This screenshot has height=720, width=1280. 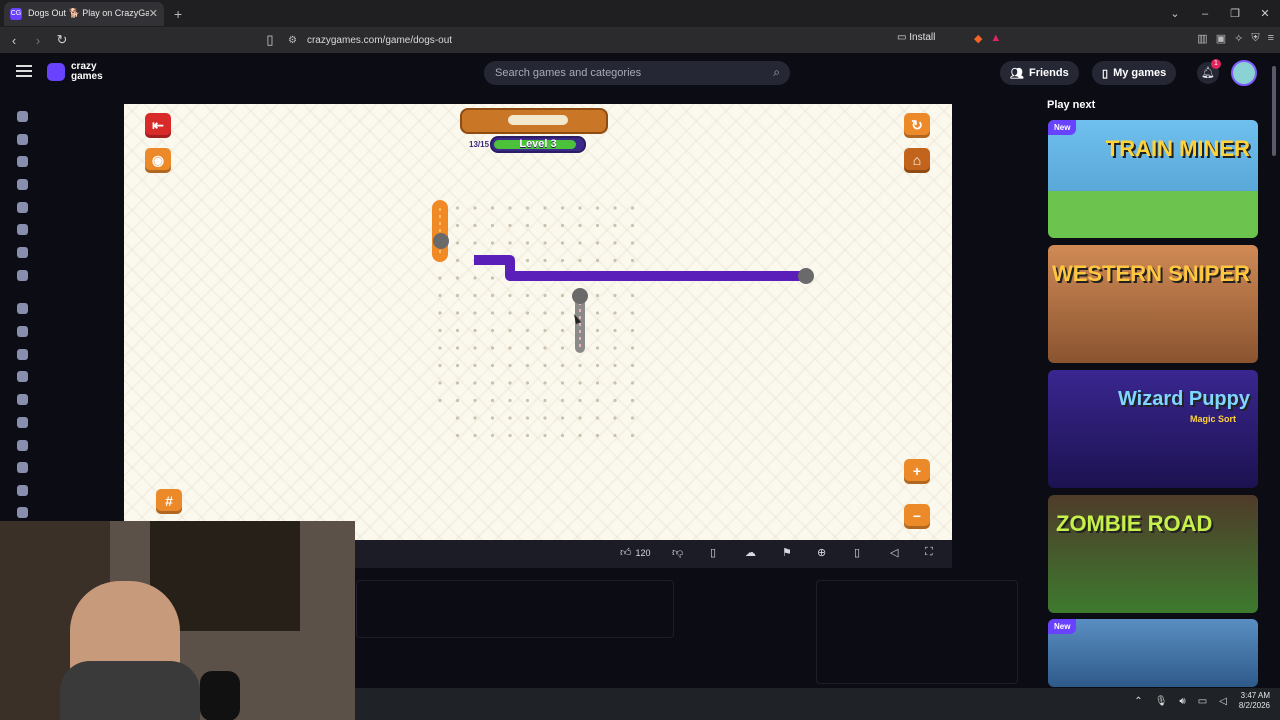 What do you see at coordinates (22, 512) in the screenshot?
I see `settings-icon` at bounding box center [22, 512].